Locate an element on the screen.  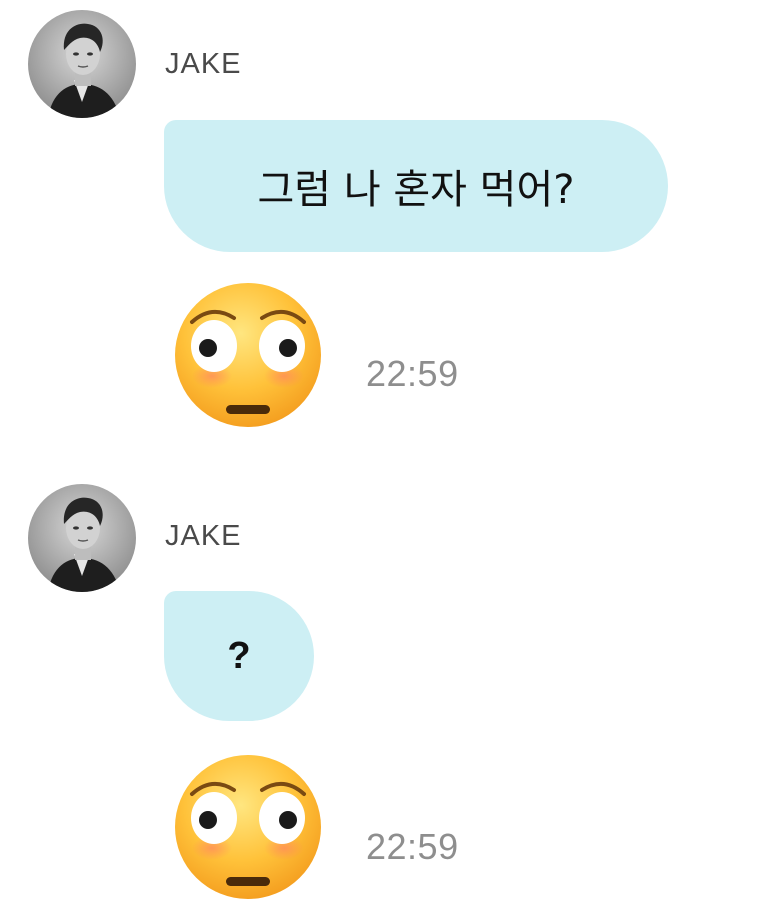
message-bubble: 그럼 나 혼자 먹어? is located at coordinates (416, 186).